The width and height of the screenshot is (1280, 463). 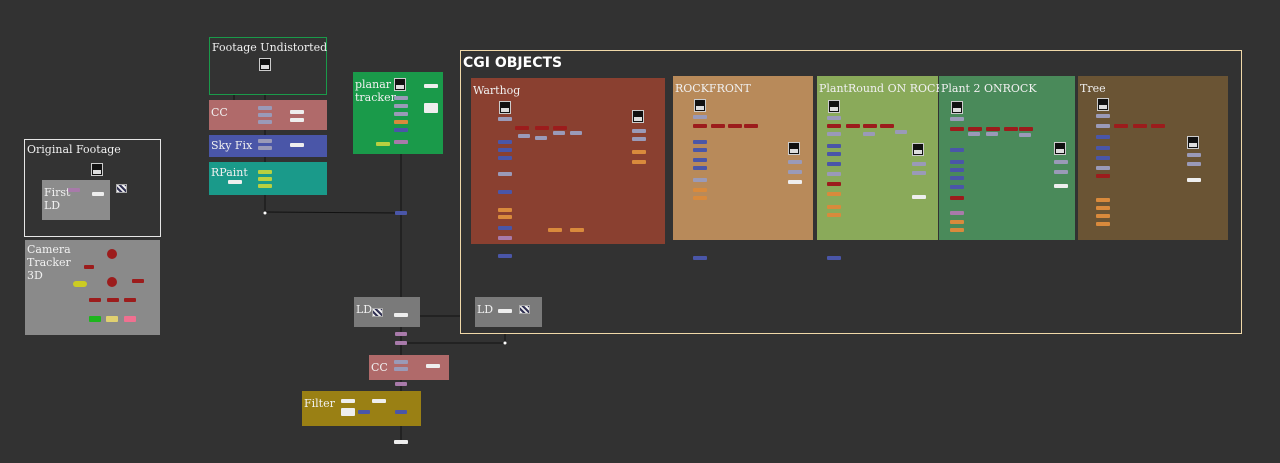 What do you see at coordinates (80, 284) in the screenshot?
I see `pointcloud-node` at bounding box center [80, 284].